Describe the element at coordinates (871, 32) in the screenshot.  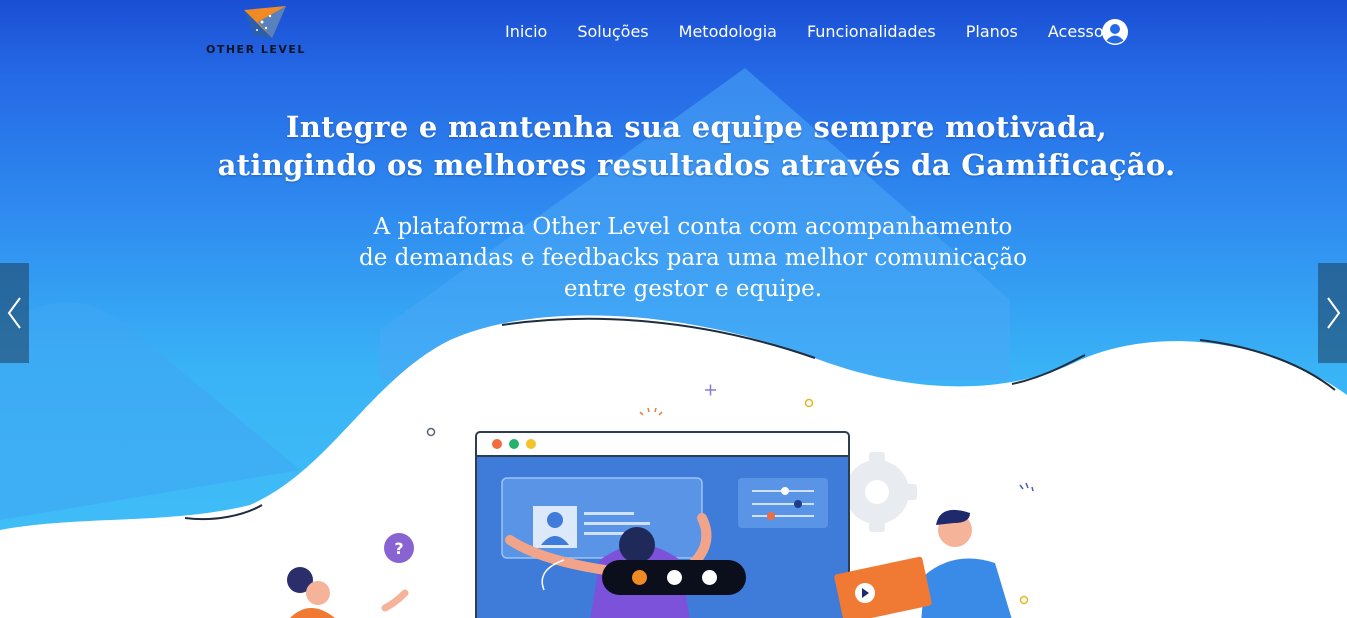
I see `nav-item-funcionalidades: Funcionalidades` at that location.